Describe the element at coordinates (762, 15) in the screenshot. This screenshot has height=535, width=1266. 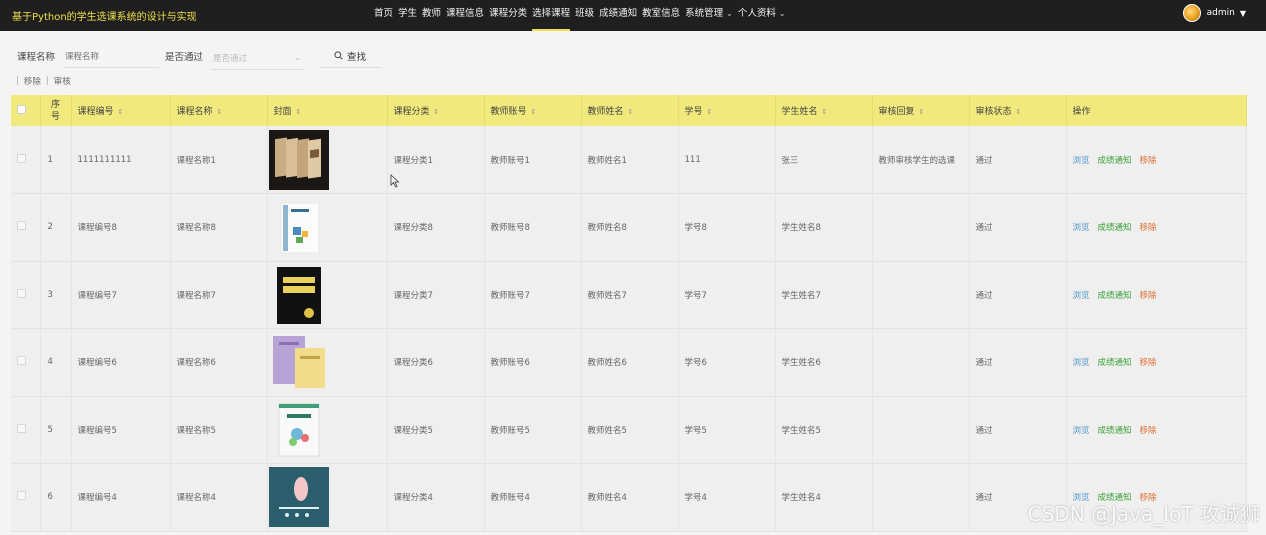
I see `nav-item: 个人资料 ⌄` at that location.